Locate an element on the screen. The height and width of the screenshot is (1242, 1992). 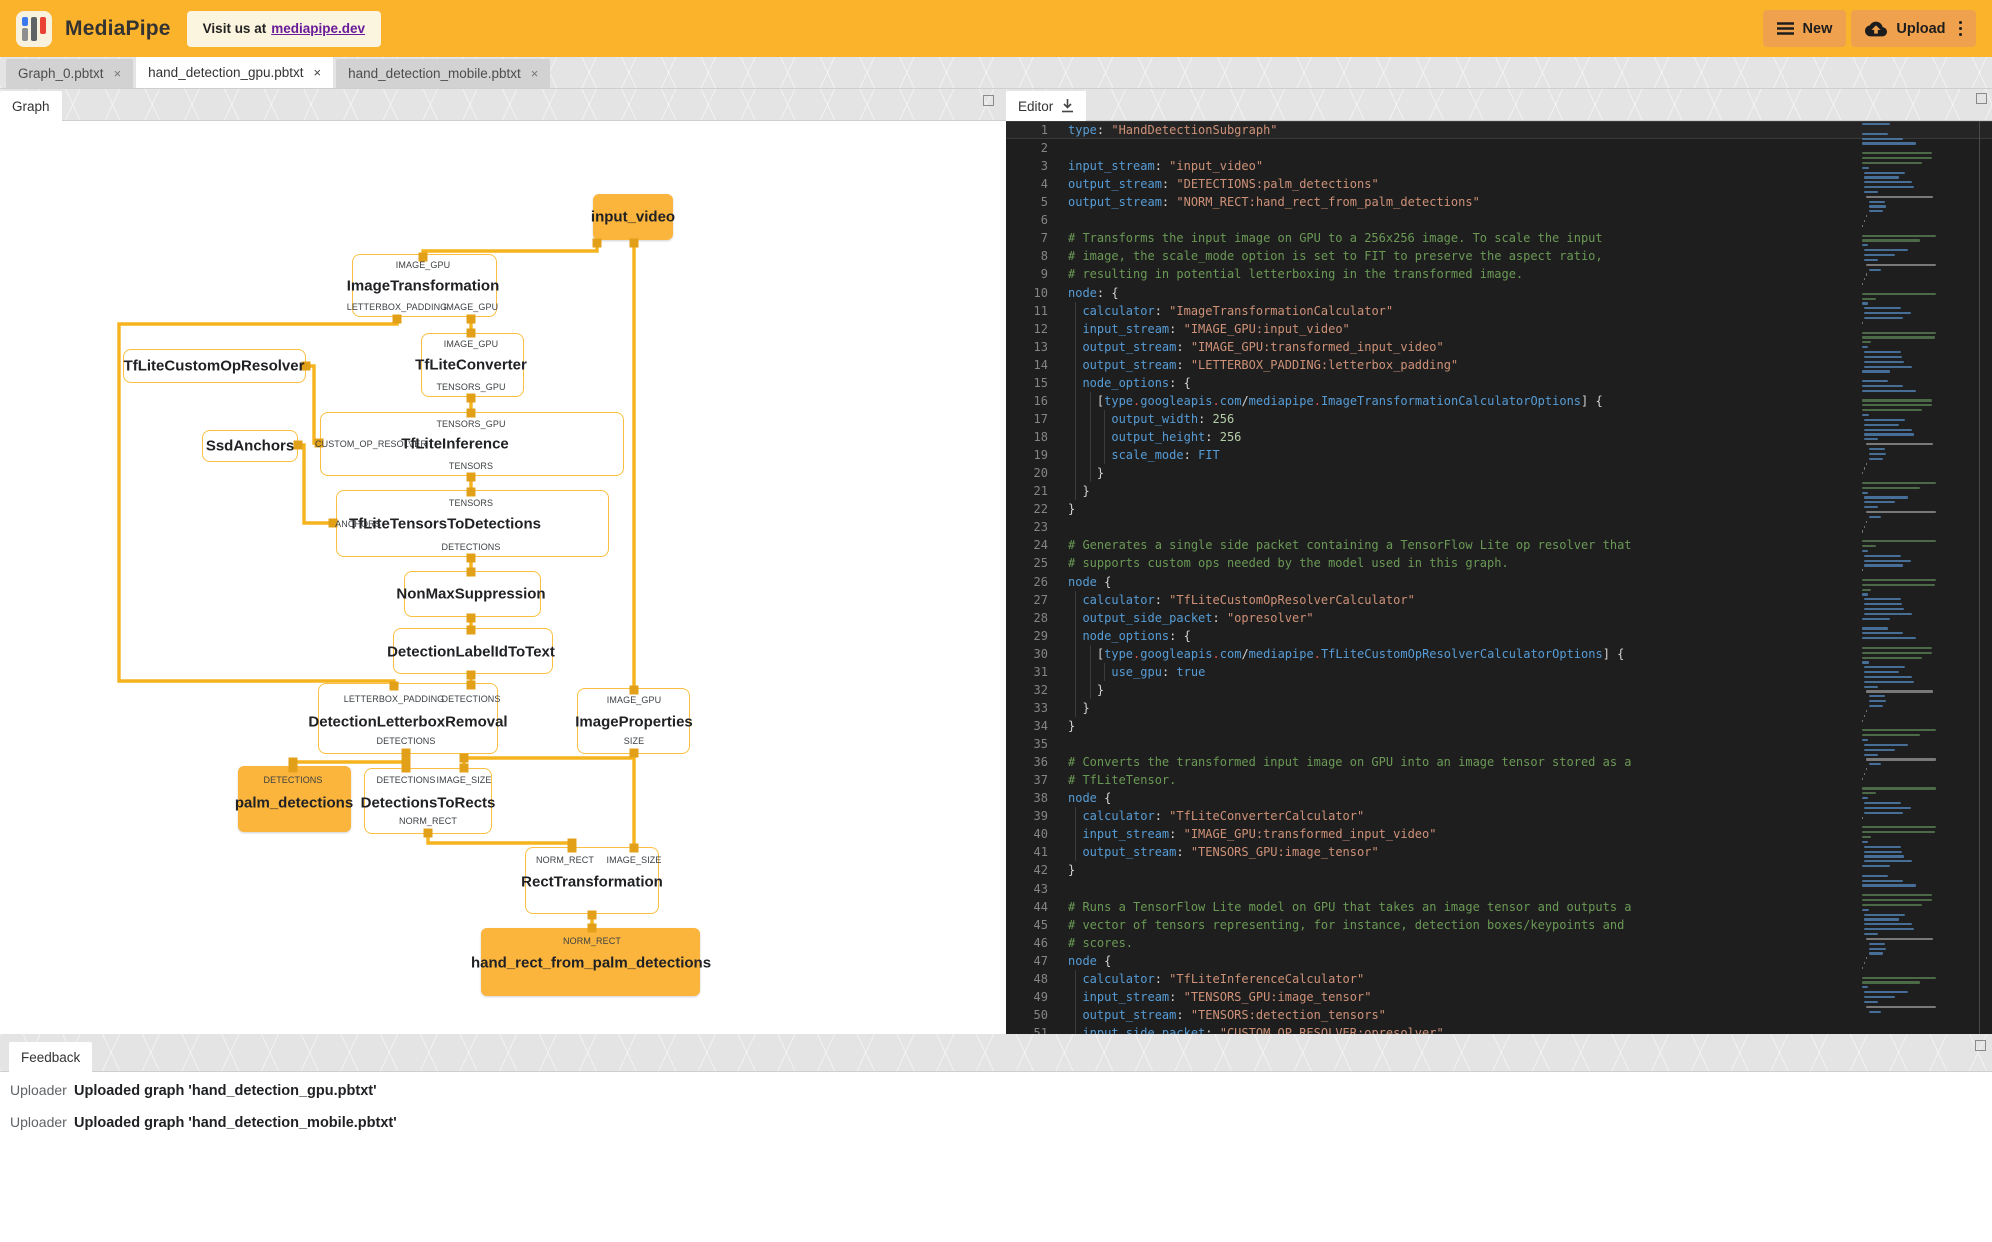
download-icon is located at coordinates (1067, 106).